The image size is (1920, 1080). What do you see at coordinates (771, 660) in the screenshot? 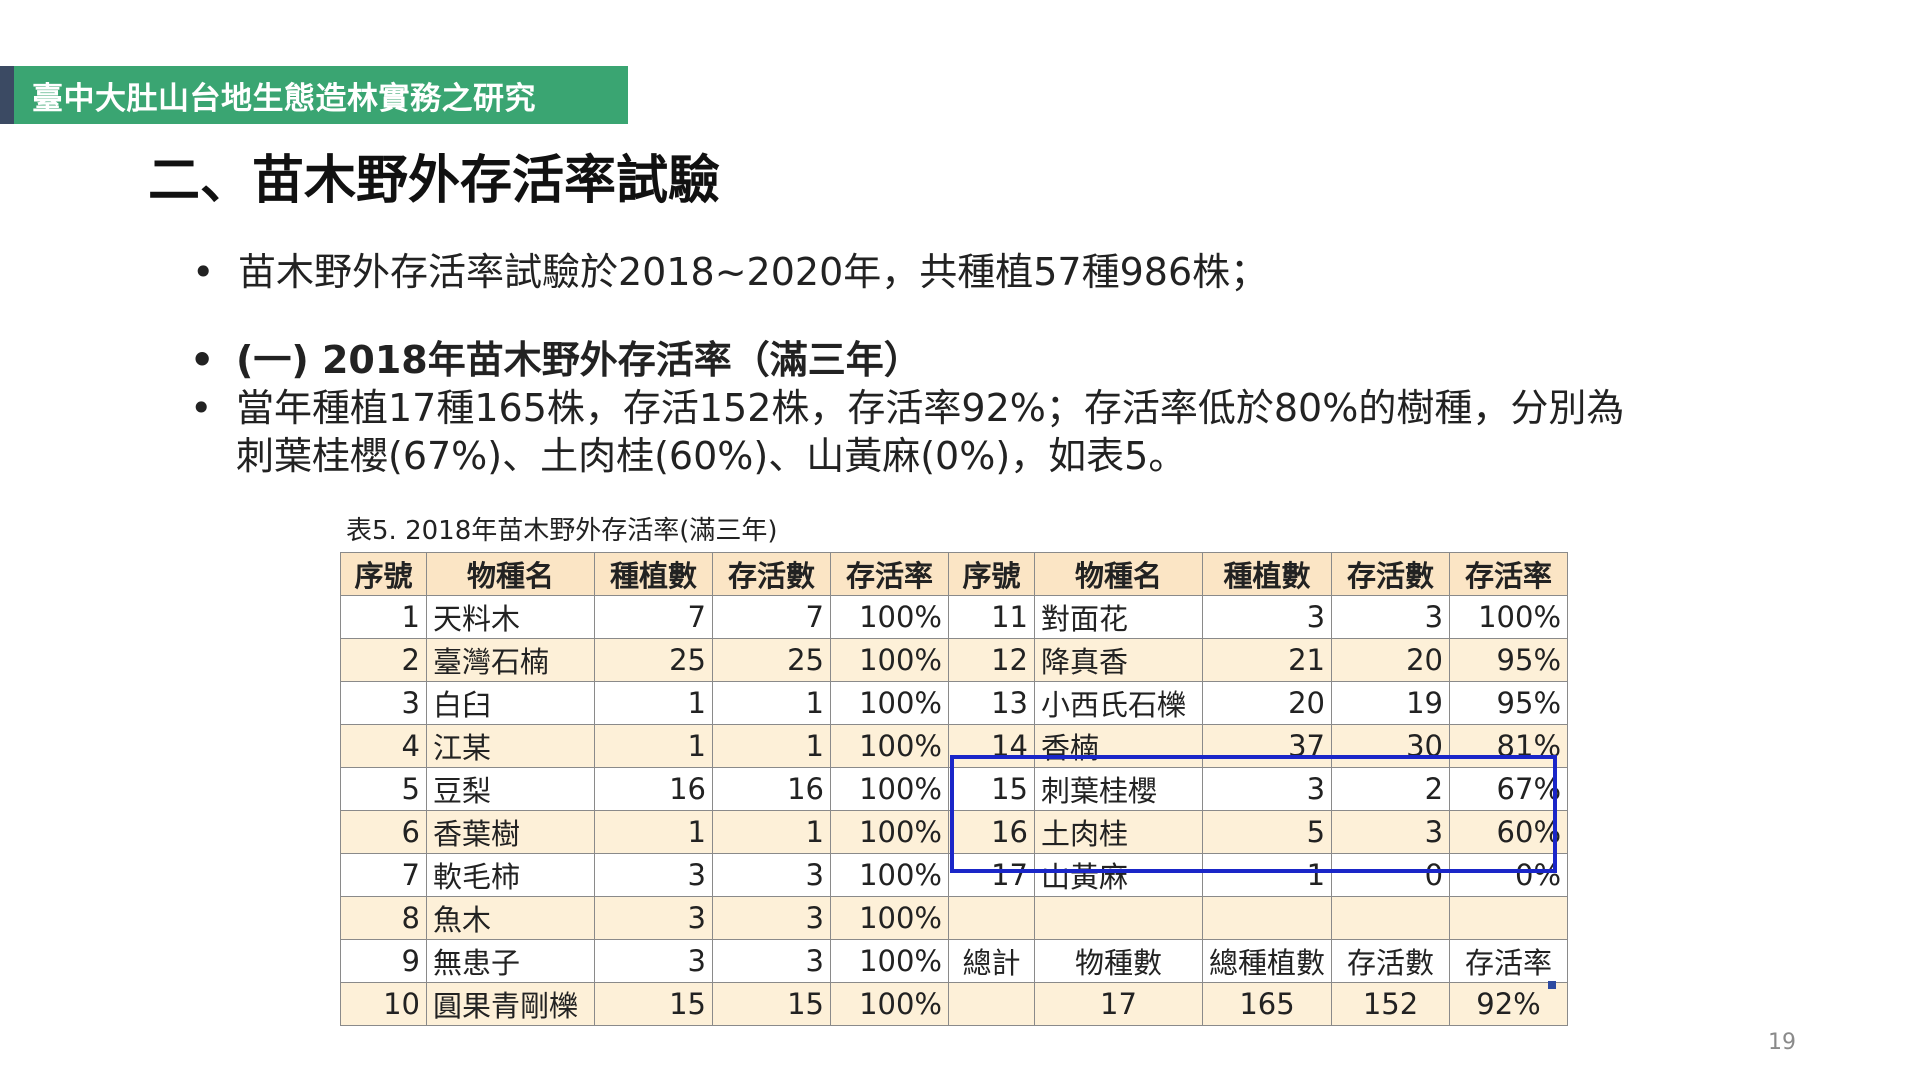
I see `table-cell: 25` at bounding box center [771, 660].